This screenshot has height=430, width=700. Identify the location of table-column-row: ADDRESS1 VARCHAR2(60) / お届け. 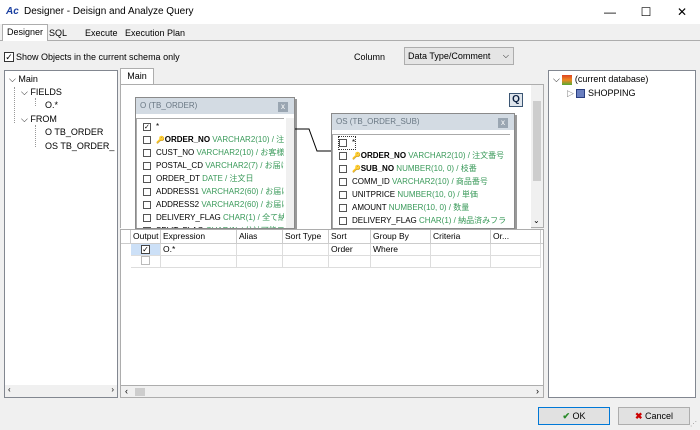
(213, 192).